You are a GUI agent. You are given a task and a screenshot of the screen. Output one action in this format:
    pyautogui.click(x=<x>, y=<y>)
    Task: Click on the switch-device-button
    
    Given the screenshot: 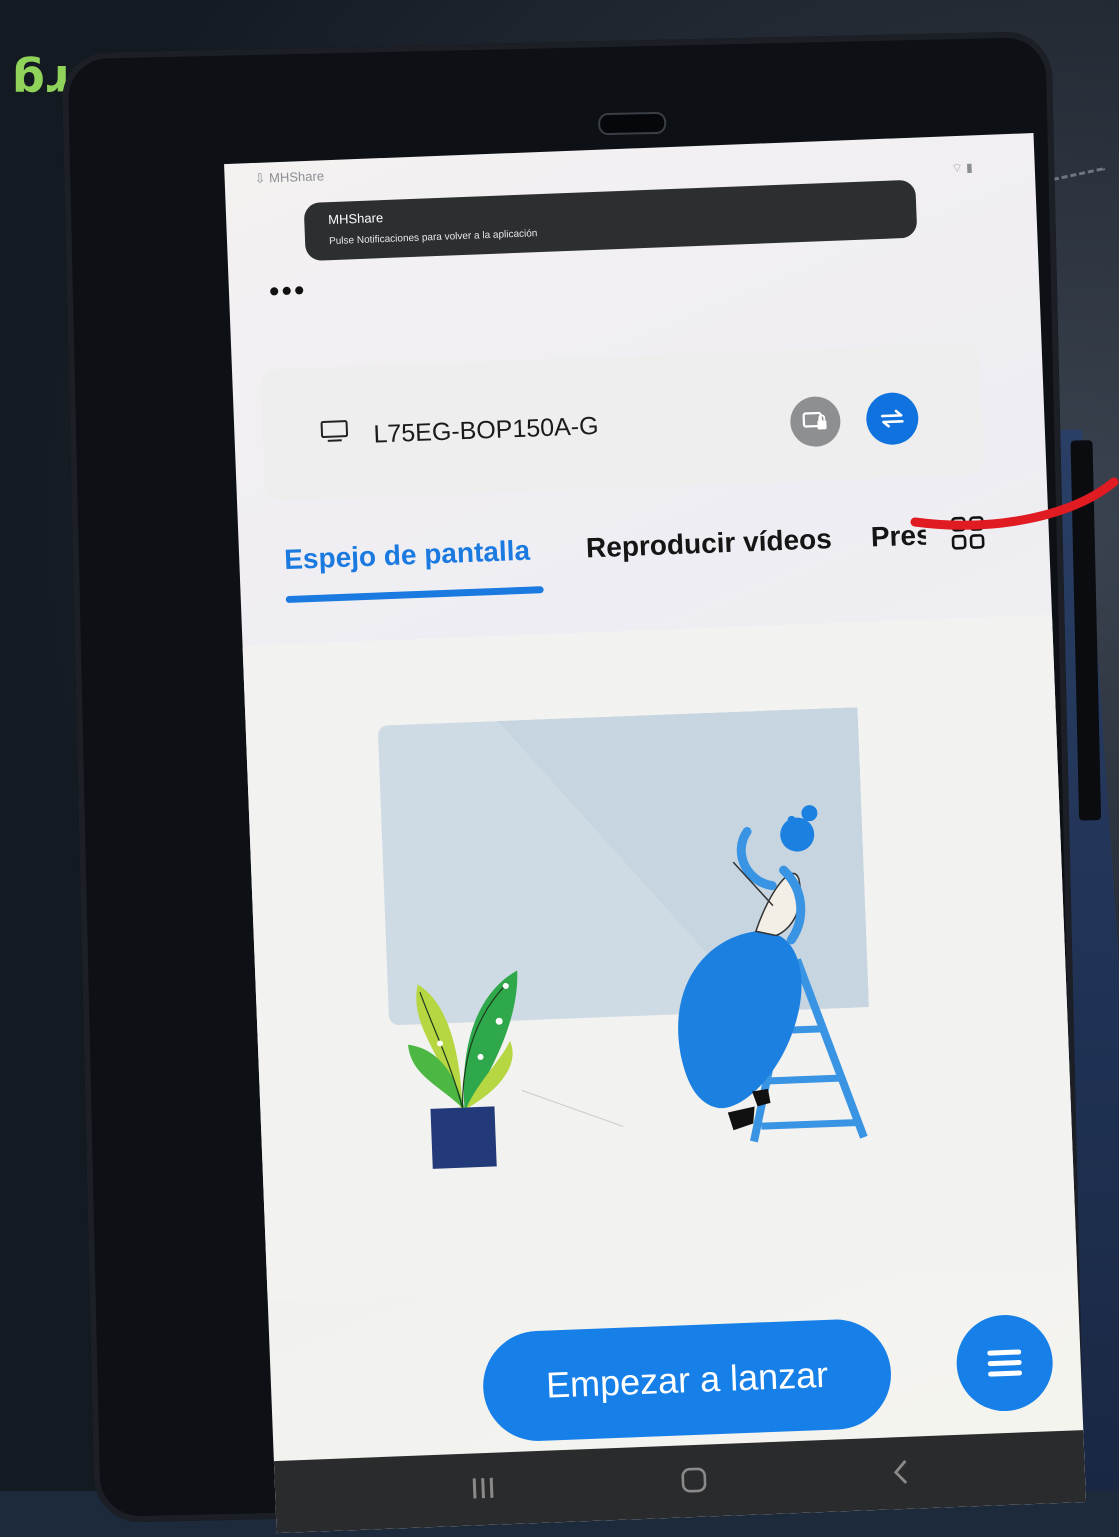 What is the action you would take?
    pyautogui.click(x=892, y=418)
    